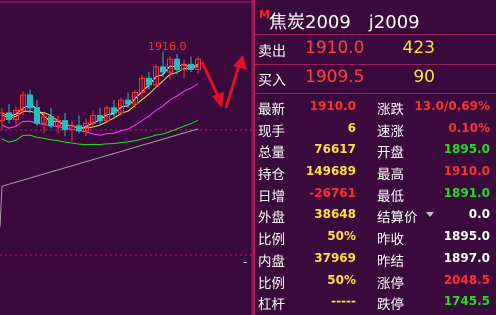  I want to click on stat-value: 0.0, so click(479, 214).